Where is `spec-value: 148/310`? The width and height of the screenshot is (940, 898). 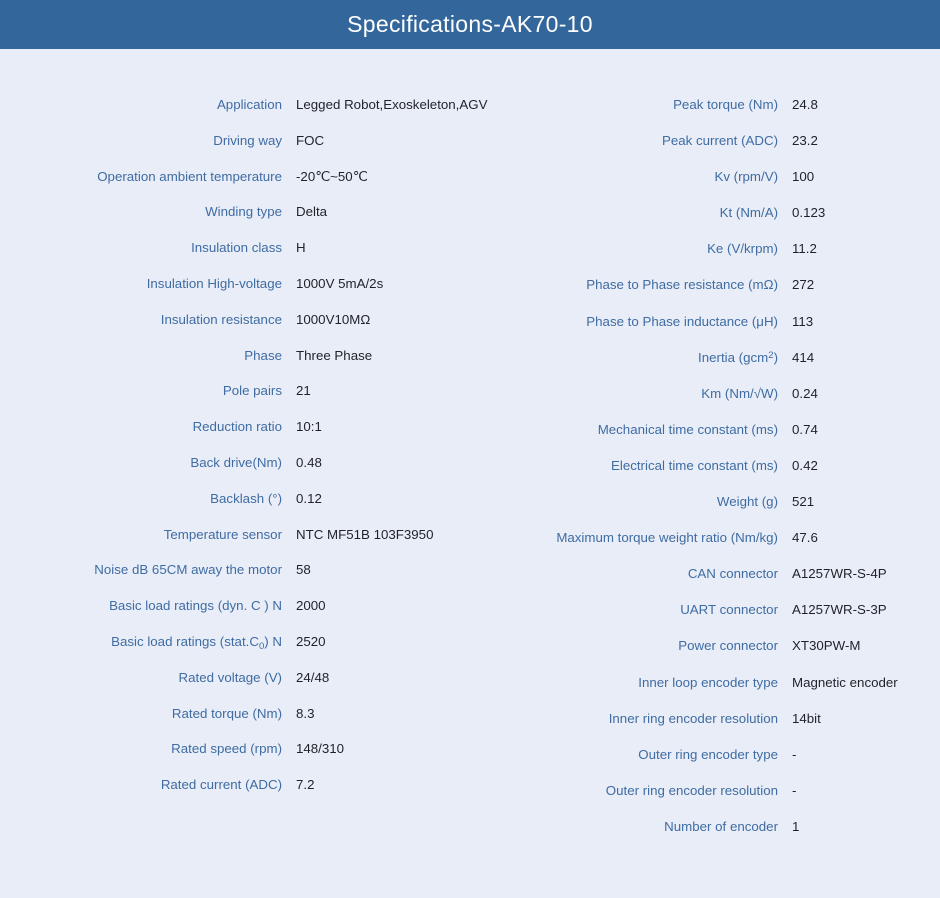
spec-value: 148/310 is located at coordinates (320, 749).